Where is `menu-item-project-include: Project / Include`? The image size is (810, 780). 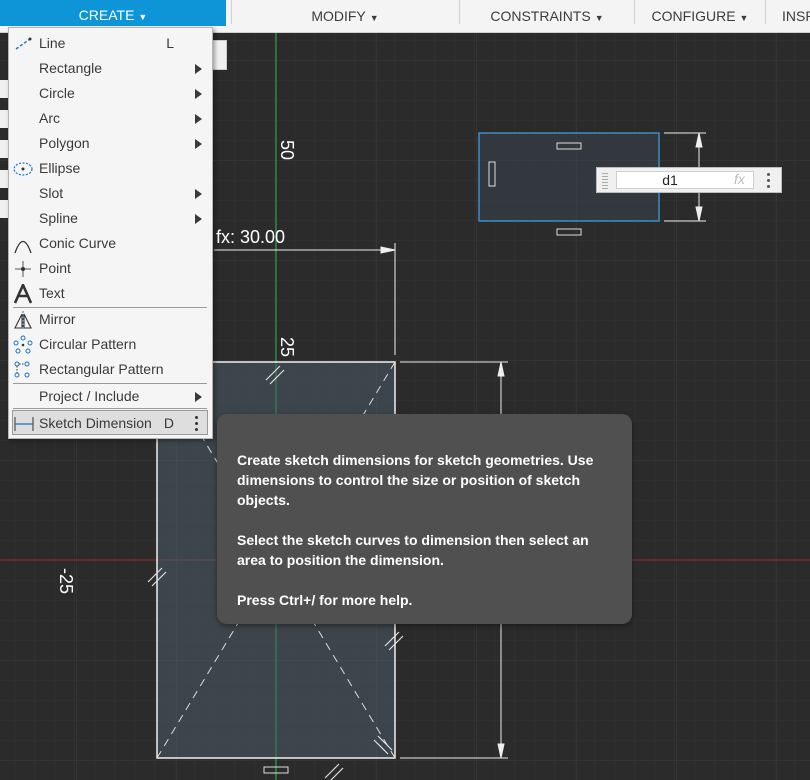 menu-item-project-include: Project / Include is located at coordinates (110, 396).